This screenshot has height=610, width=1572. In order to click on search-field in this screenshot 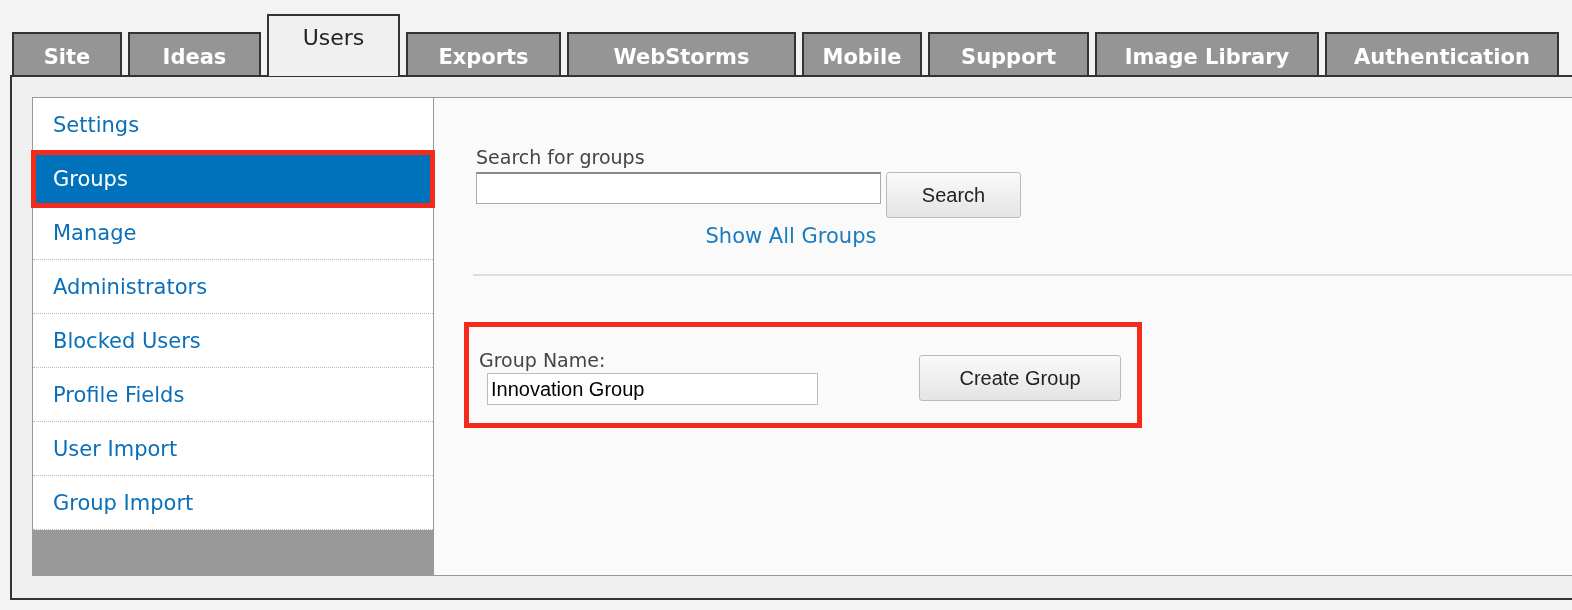, I will do `click(678, 188)`.